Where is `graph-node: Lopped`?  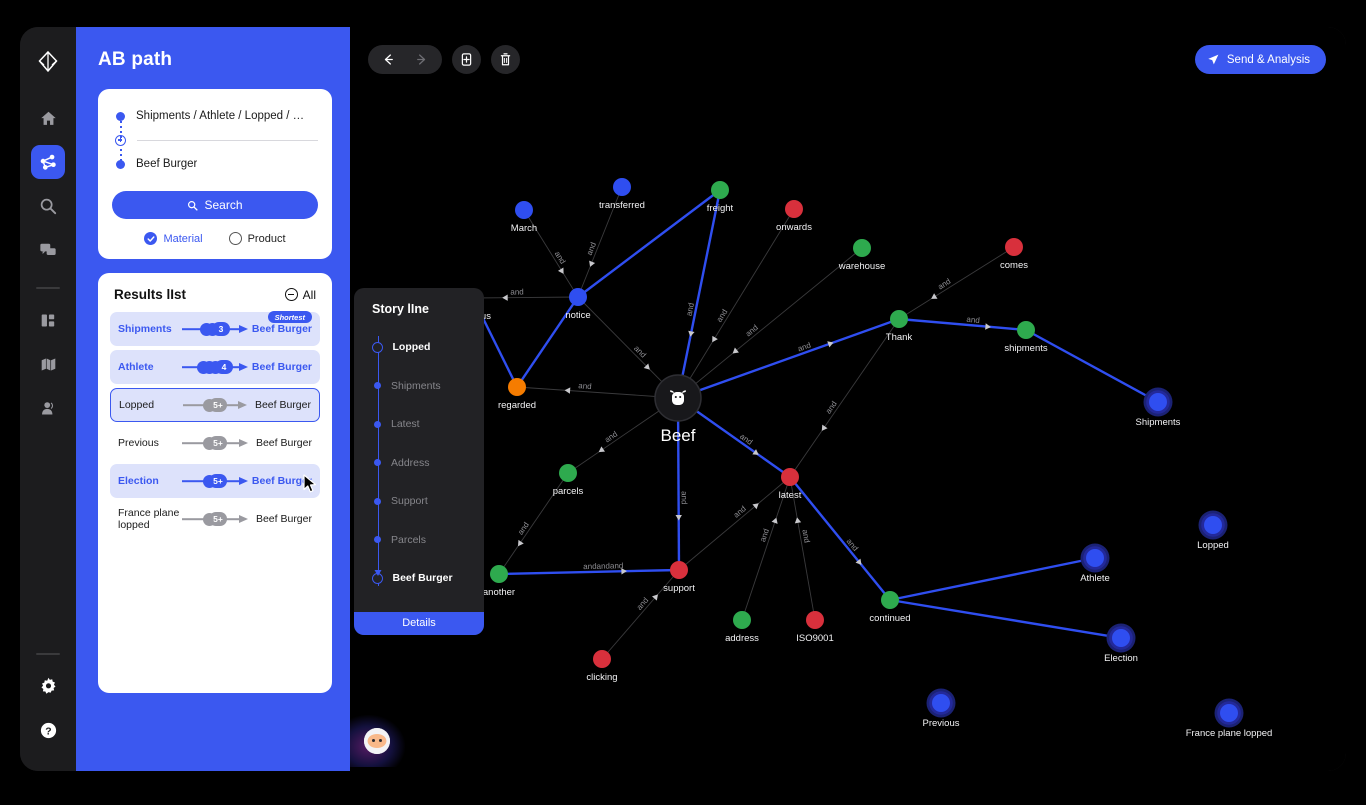
graph-node: Lopped is located at coordinates (1213, 531).